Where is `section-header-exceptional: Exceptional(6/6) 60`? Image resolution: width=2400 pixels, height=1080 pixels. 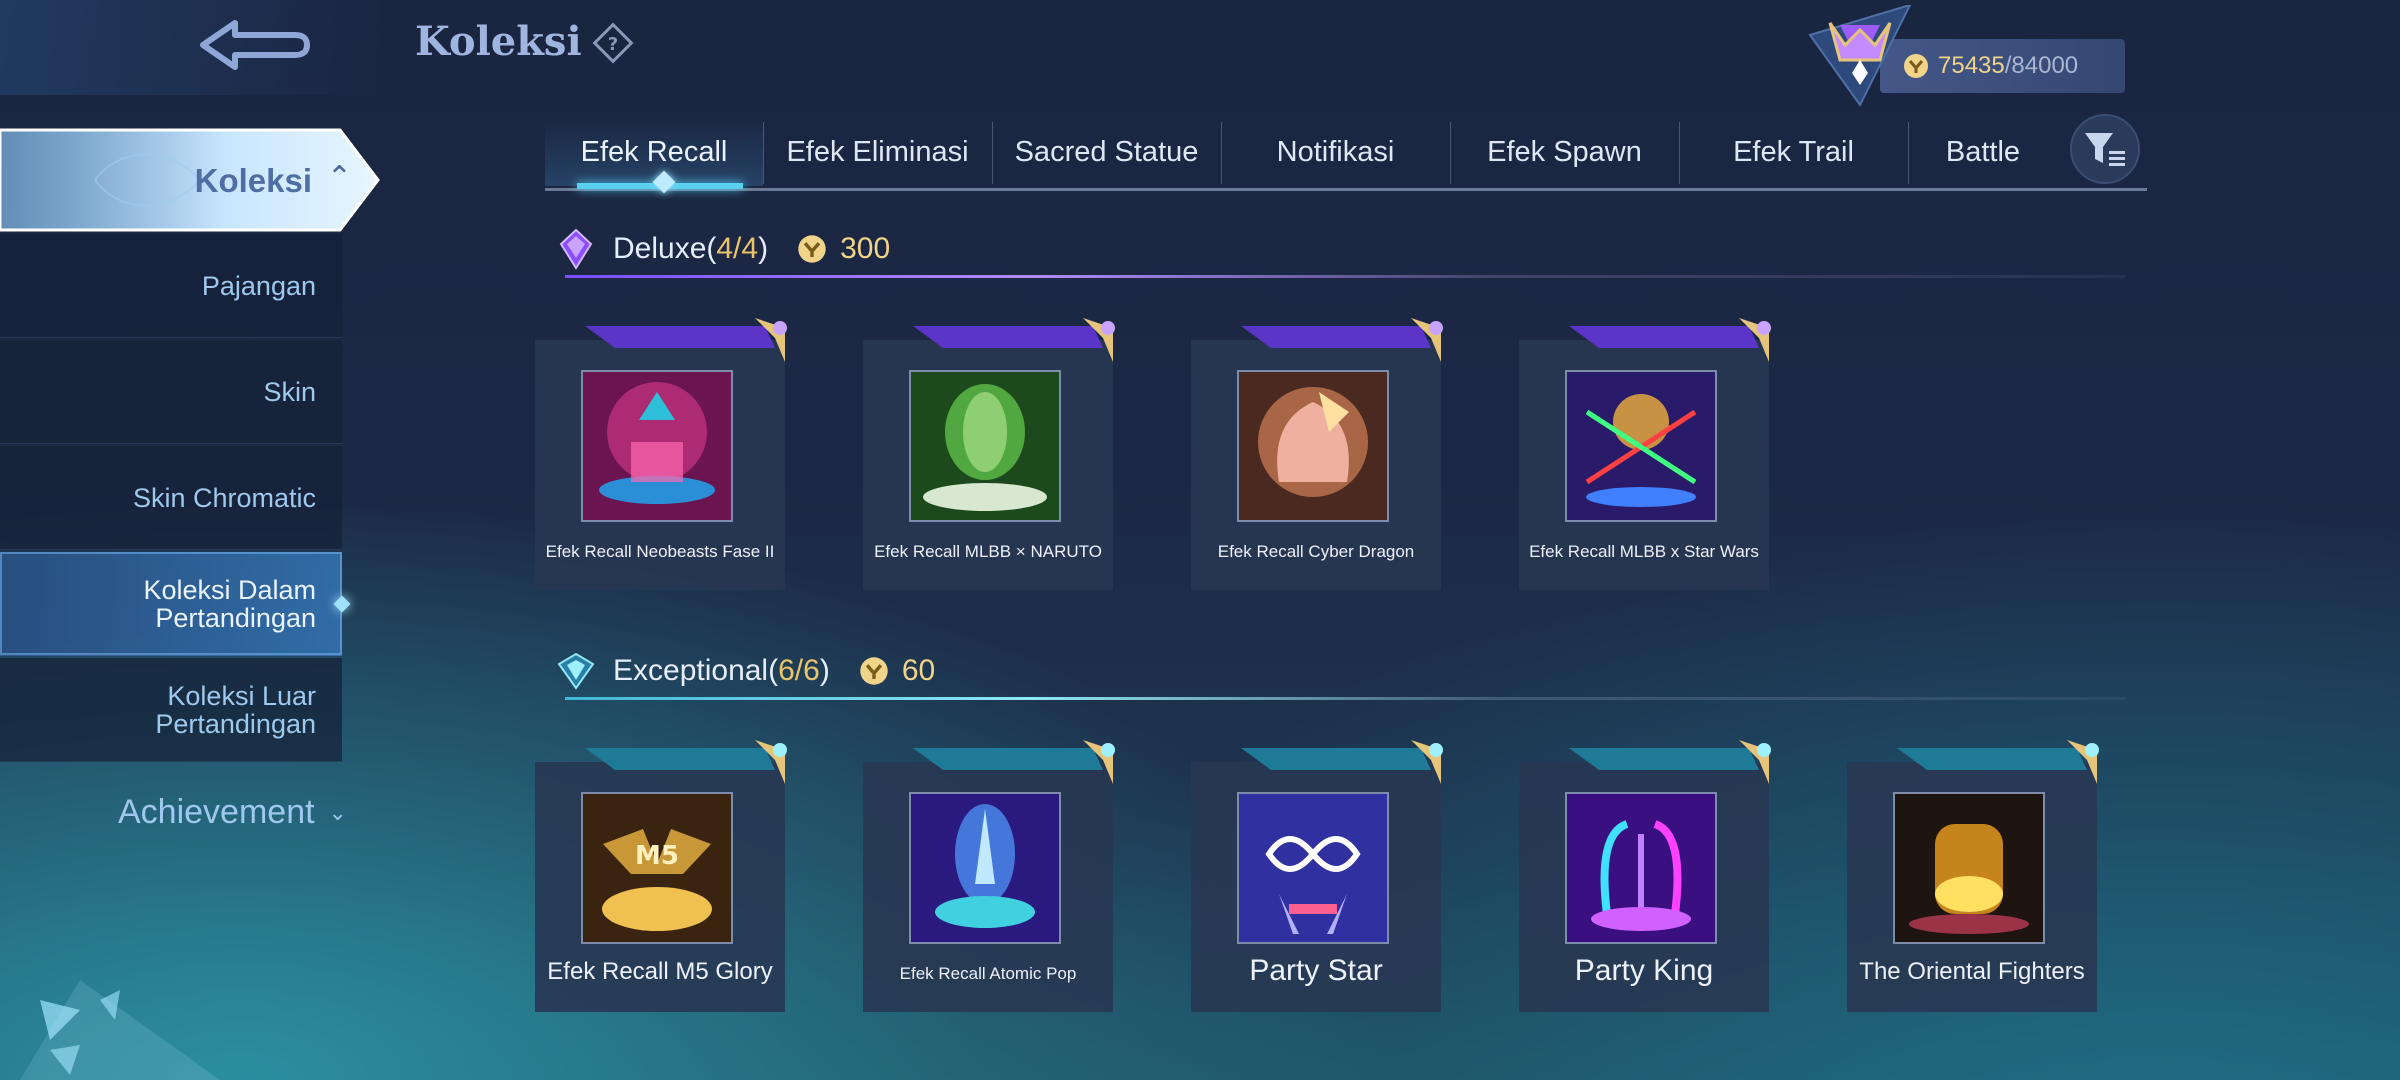
section-header-exceptional: Exceptional(6/6) 60 is located at coordinates (1340, 671).